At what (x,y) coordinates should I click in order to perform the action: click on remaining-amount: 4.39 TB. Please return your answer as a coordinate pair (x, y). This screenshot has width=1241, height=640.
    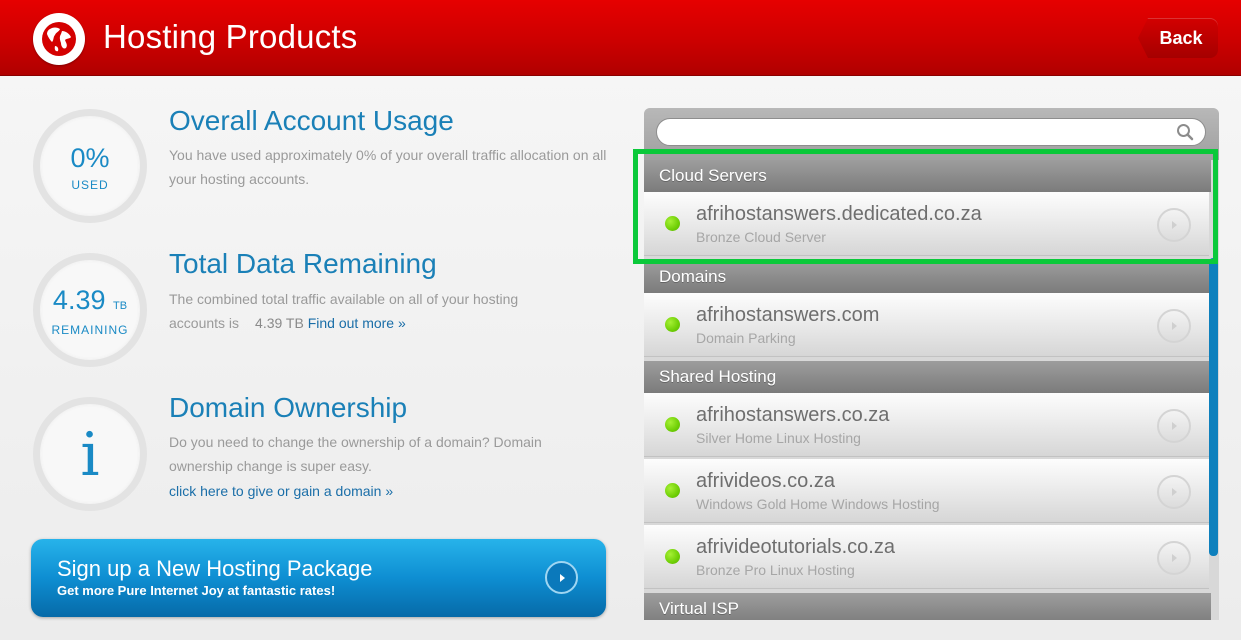
    Looking at the image, I should click on (279, 323).